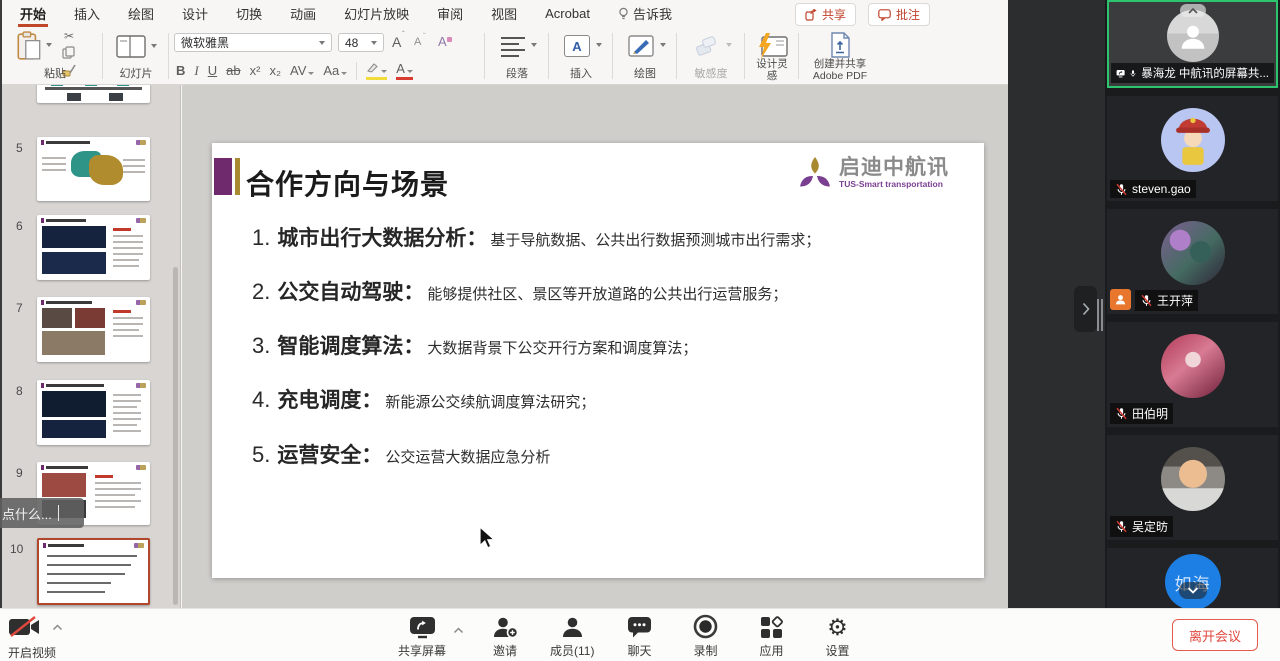  What do you see at coordinates (645, 73) in the screenshot?
I see `draw-label: 绘图` at bounding box center [645, 73].